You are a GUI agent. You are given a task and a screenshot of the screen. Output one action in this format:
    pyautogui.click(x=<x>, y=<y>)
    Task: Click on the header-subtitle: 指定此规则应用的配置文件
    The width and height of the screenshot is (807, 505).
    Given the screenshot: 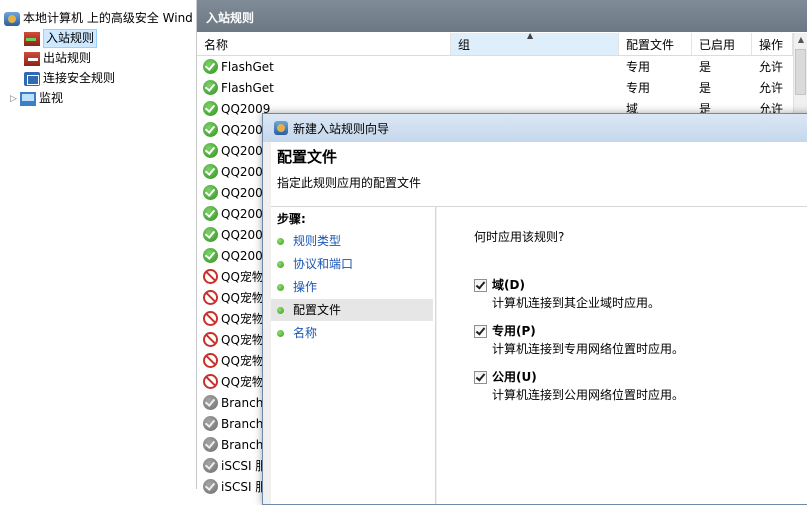 What is the action you would take?
    pyautogui.click(x=349, y=183)
    